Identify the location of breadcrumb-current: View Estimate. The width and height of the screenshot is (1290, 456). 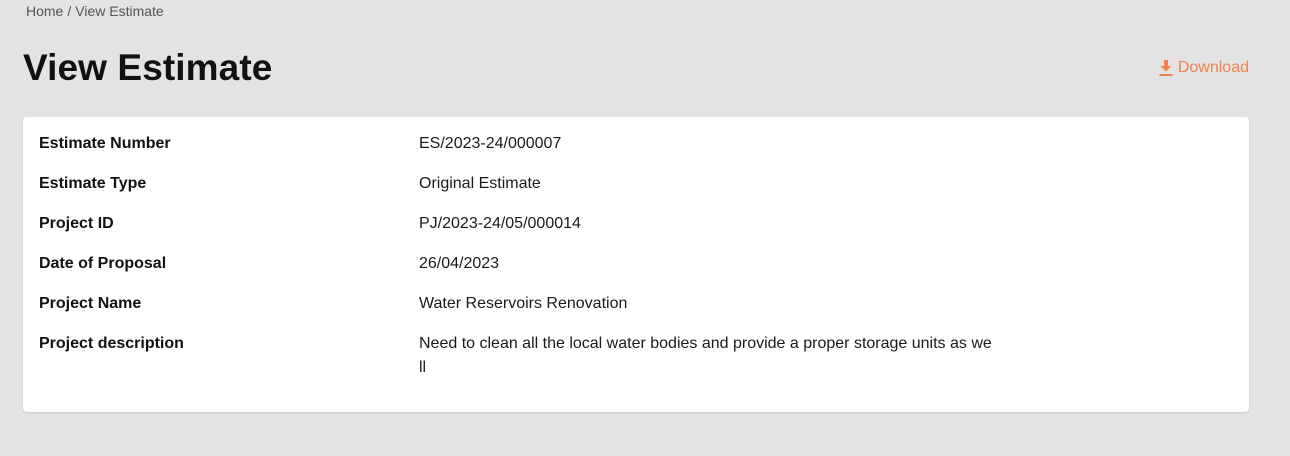
(119, 11).